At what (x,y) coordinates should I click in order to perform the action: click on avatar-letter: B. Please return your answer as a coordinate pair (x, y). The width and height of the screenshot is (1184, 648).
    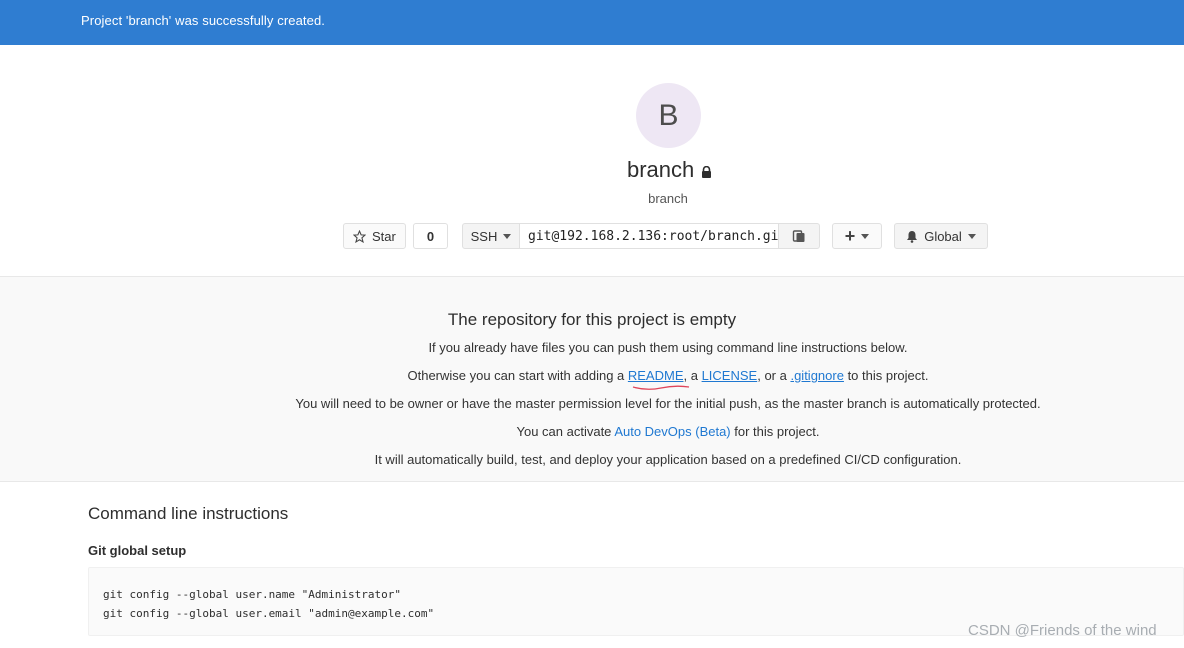
    Looking at the image, I should click on (668, 115).